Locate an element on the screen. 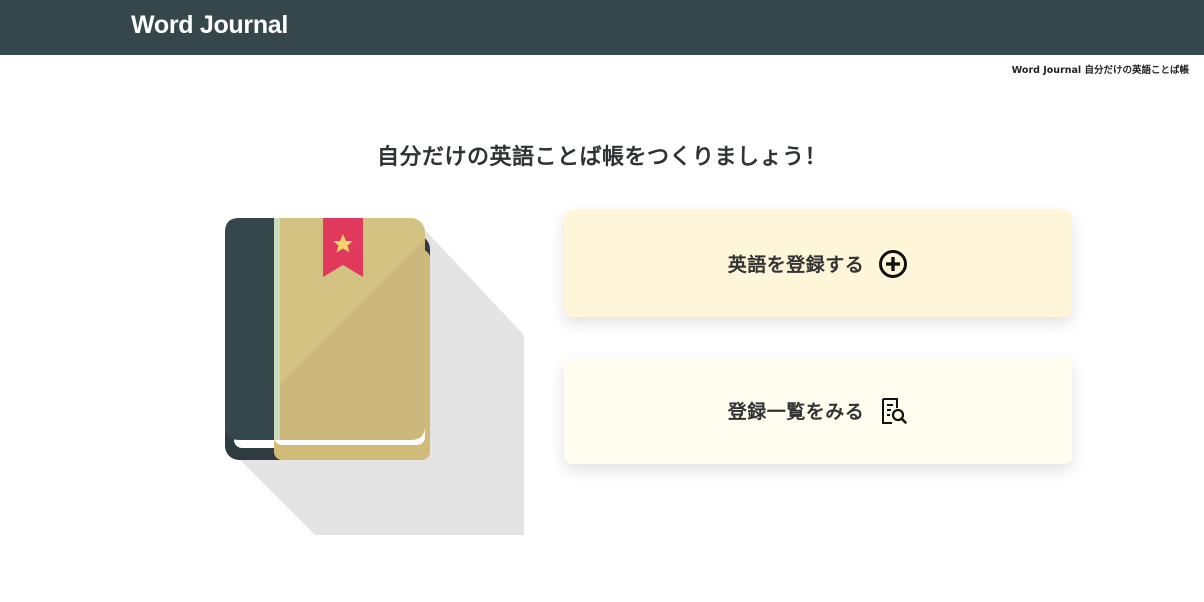 This screenshot has width=1204, height=602. breadcrumb: Word Journal 自分だけの英語ことば帳 is located at coordinates (1100, 70).